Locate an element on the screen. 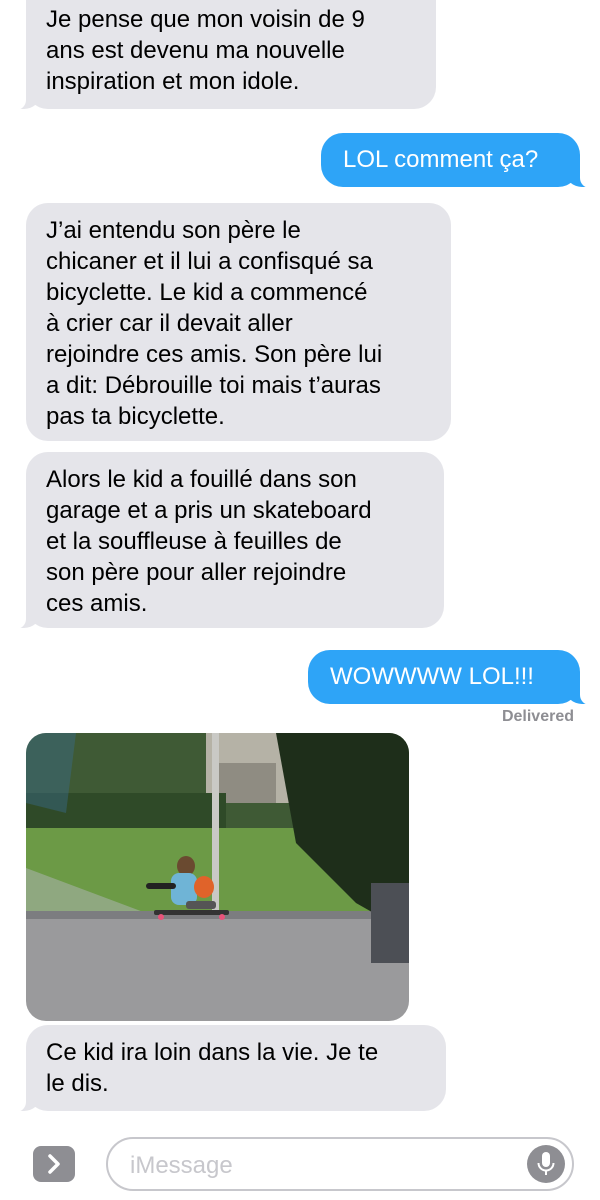  expand-apps-button is located at coordinates (54, 1164).